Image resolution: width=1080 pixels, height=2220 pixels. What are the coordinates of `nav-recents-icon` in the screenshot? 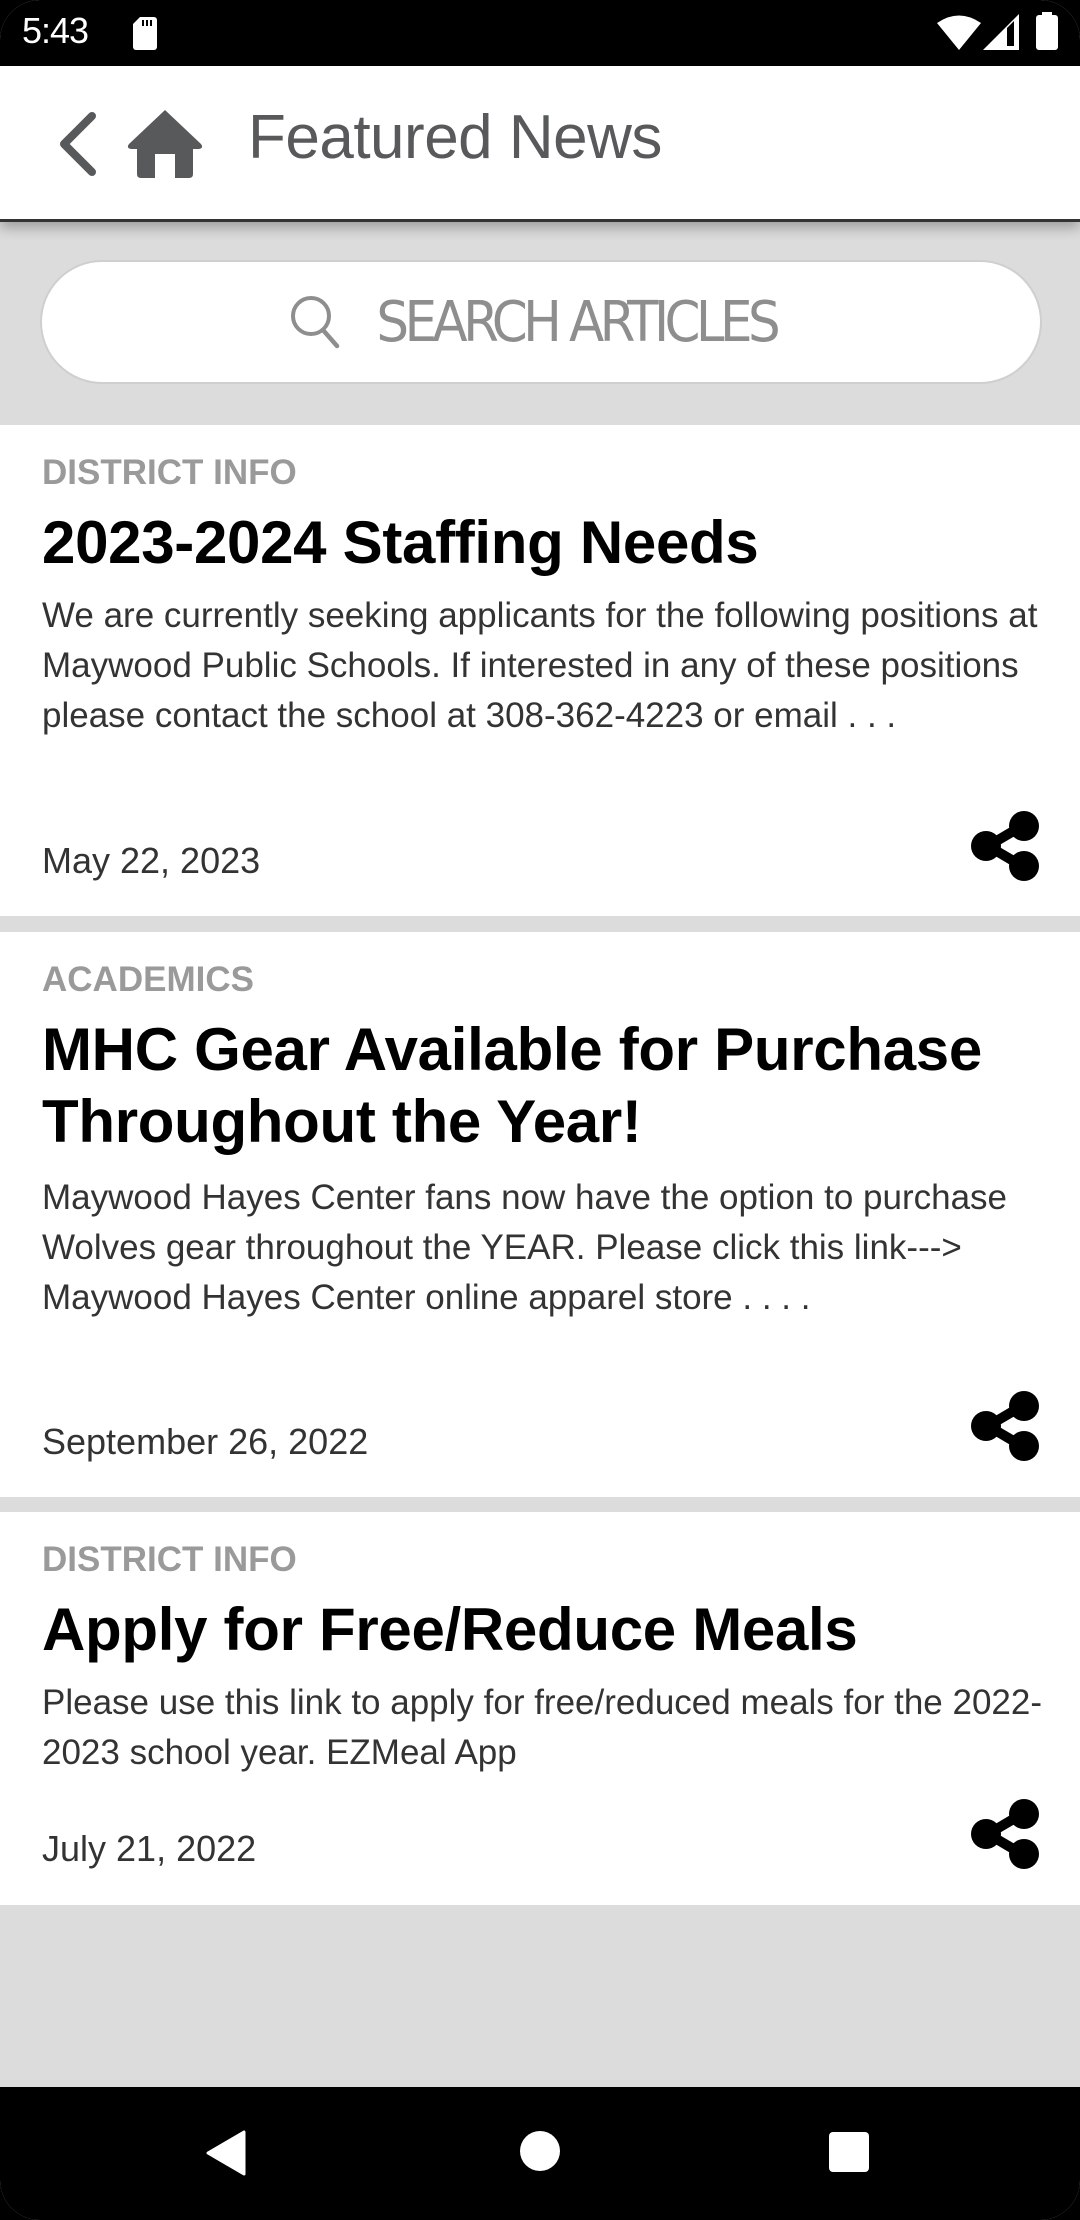 It's located at (849, 2152).